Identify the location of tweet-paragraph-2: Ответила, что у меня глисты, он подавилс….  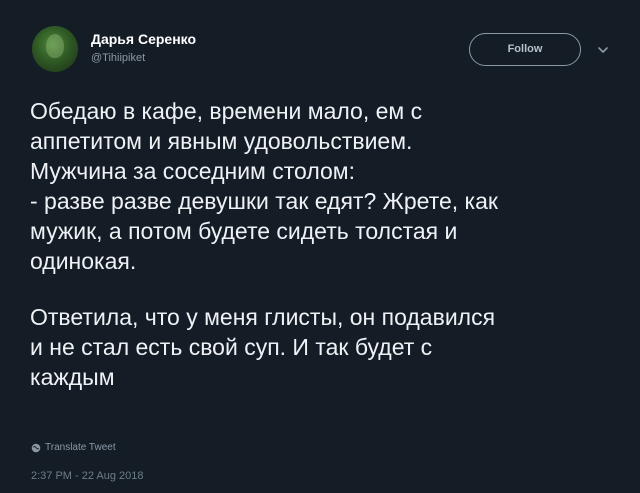
(263, 347).